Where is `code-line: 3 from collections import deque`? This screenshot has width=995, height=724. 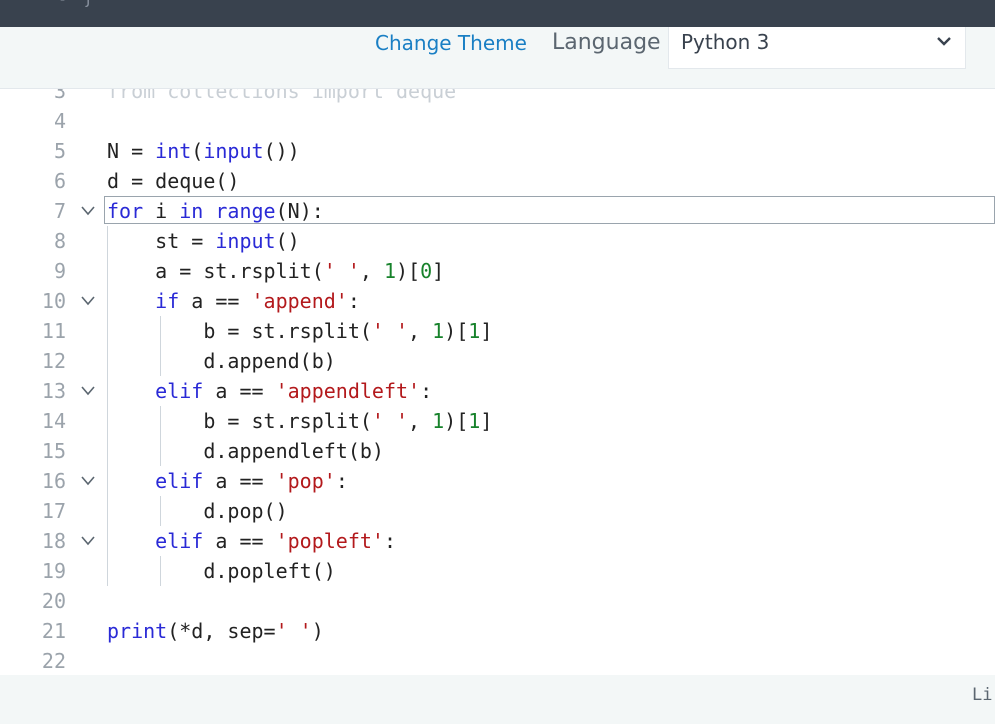 code-line: 3 from collections import deque is located at coordinates (497, 97).